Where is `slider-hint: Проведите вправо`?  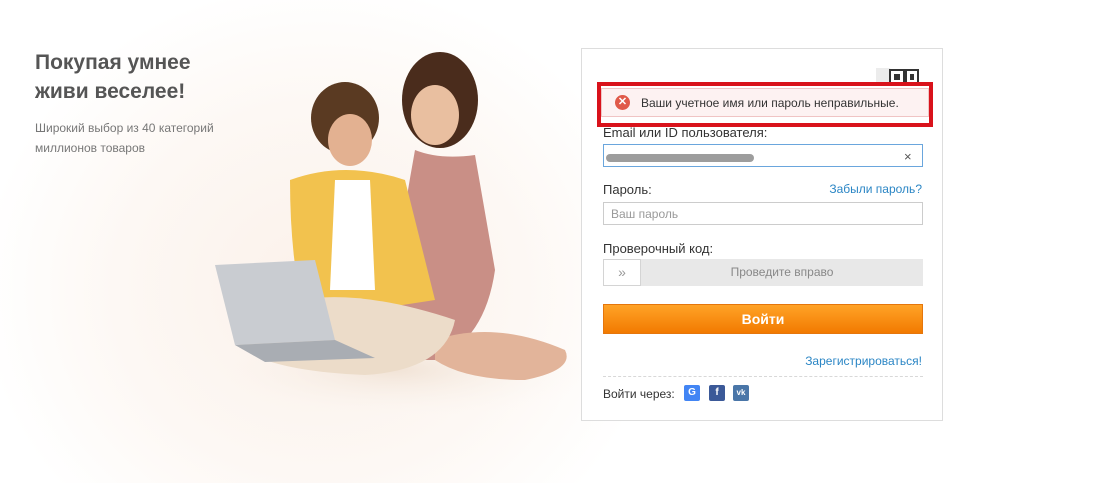
slider-hint: Проведите вправо is located at coordinates (782, 272).